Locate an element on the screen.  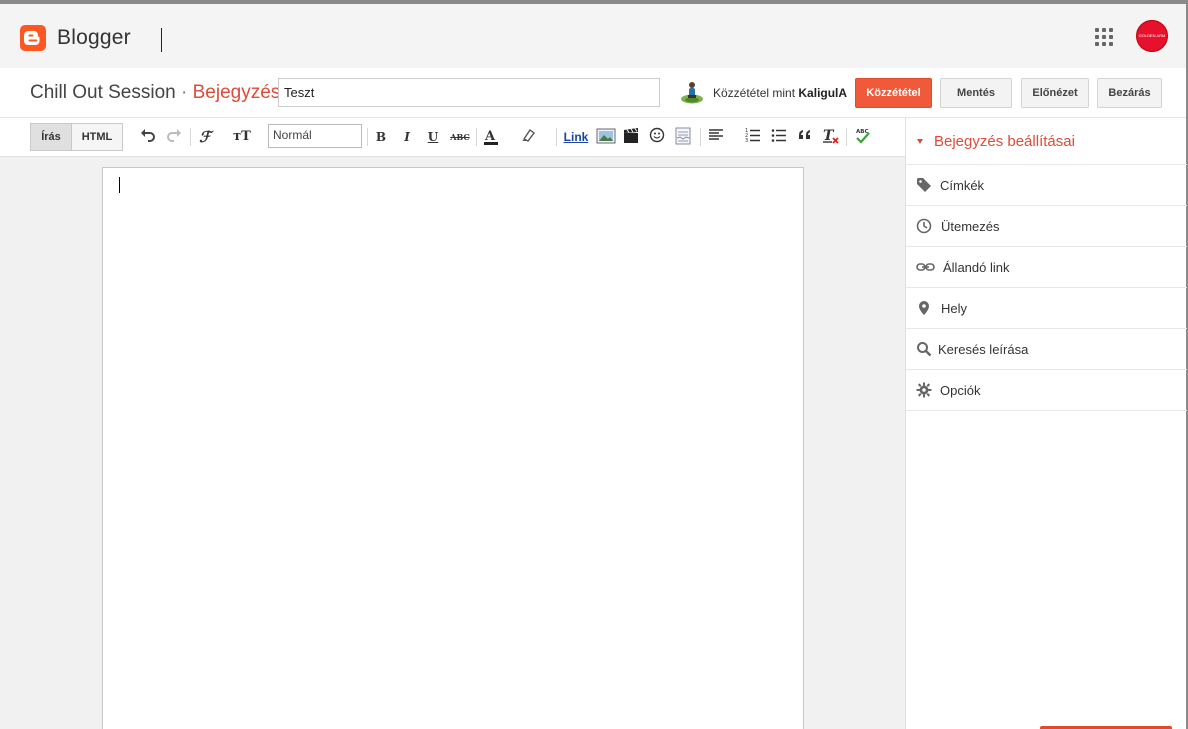
brand-name: Blogger is located at coordinates (94, 38).